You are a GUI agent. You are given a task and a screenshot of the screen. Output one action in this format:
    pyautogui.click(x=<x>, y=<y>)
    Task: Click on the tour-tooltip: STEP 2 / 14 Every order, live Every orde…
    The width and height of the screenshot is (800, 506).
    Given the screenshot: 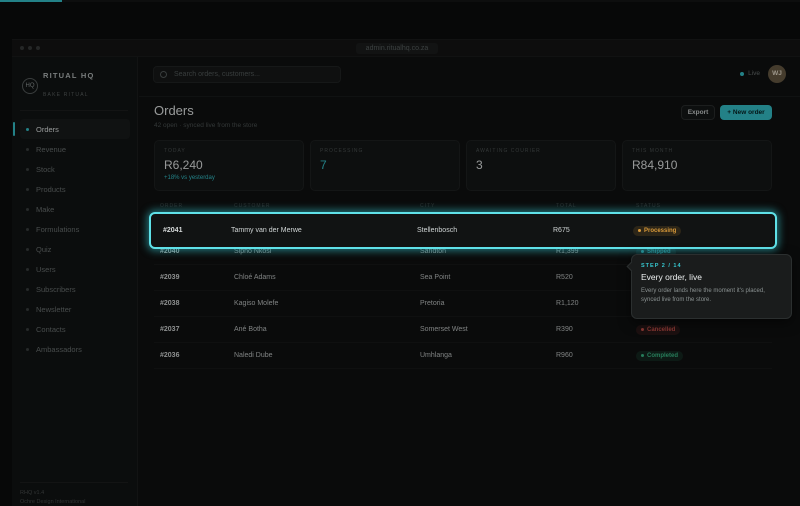 What is the action you would take?
    pyautogui.click(x=709, y=286)
    